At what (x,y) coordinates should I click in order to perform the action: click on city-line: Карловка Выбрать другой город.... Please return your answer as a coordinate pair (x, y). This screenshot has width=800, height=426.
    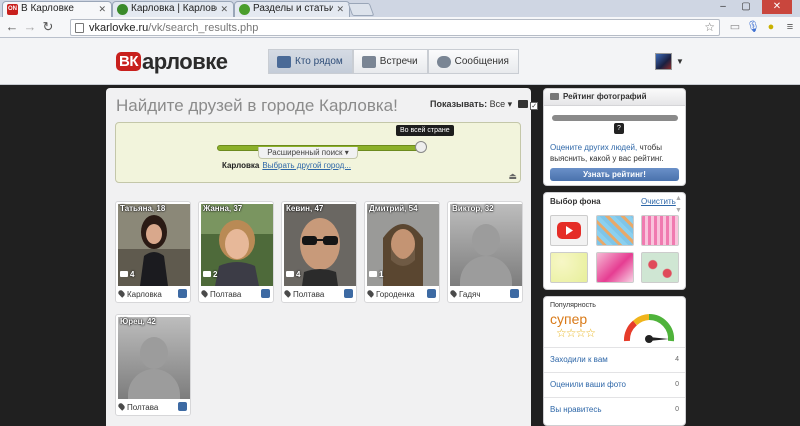
    Looking at the image, I should click on (286, 165).